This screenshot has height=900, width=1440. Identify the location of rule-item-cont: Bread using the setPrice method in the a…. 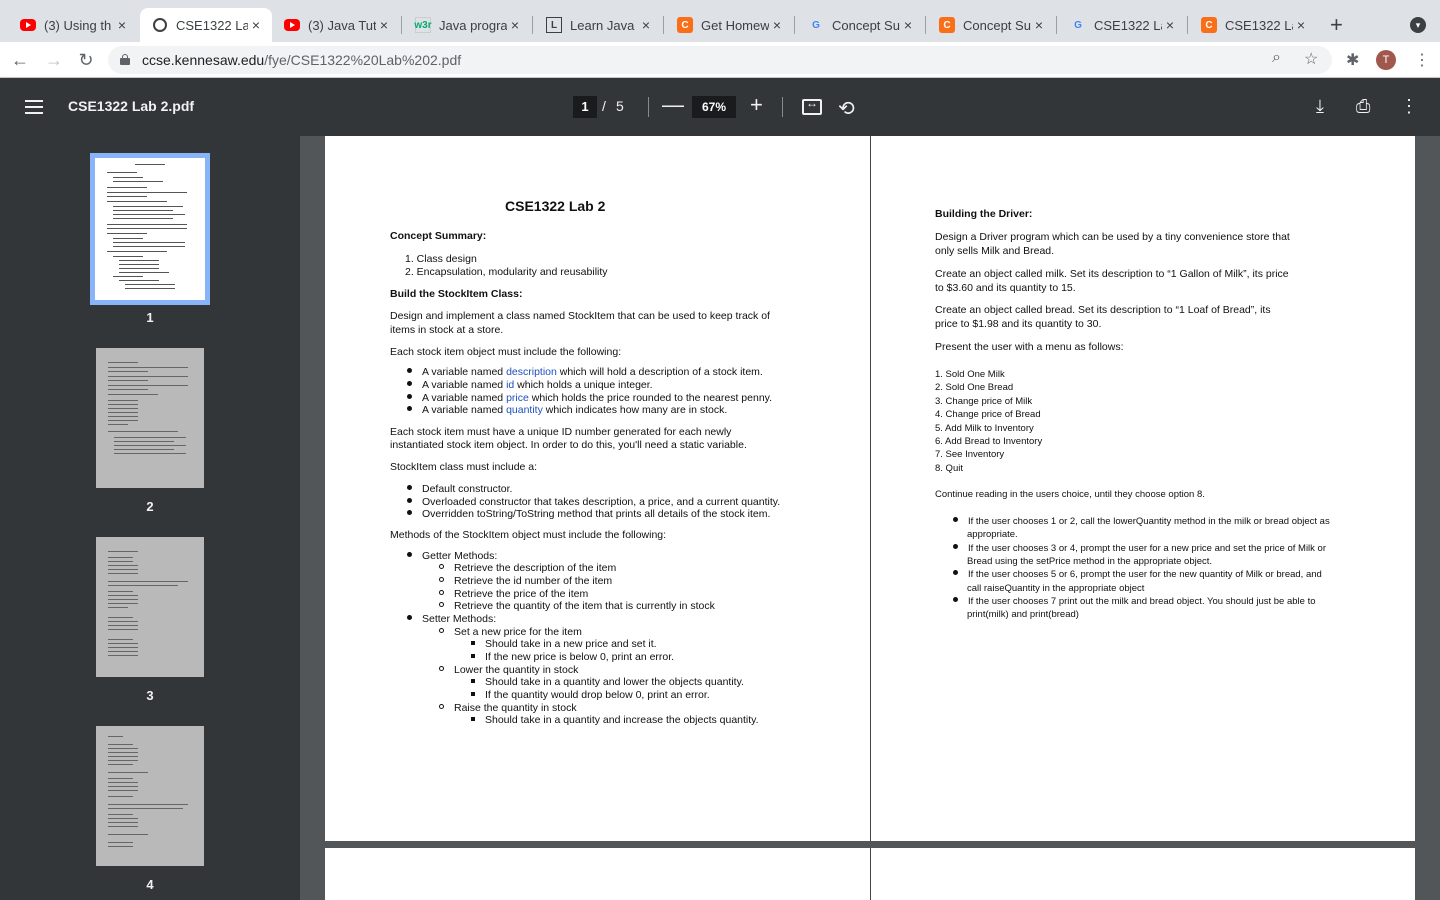
(1090, 561).